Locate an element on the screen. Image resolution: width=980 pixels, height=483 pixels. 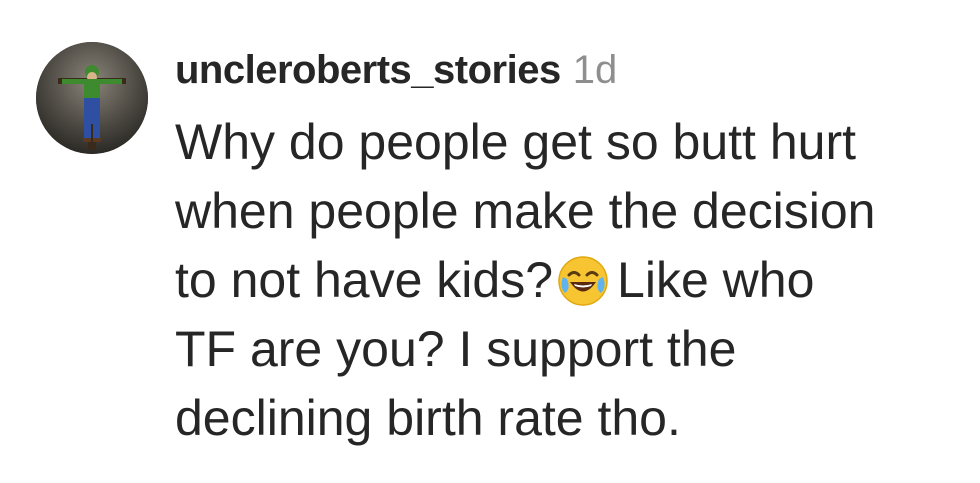
comment-line: Why do people get so butt hurt is located at coordinates (515, 142).